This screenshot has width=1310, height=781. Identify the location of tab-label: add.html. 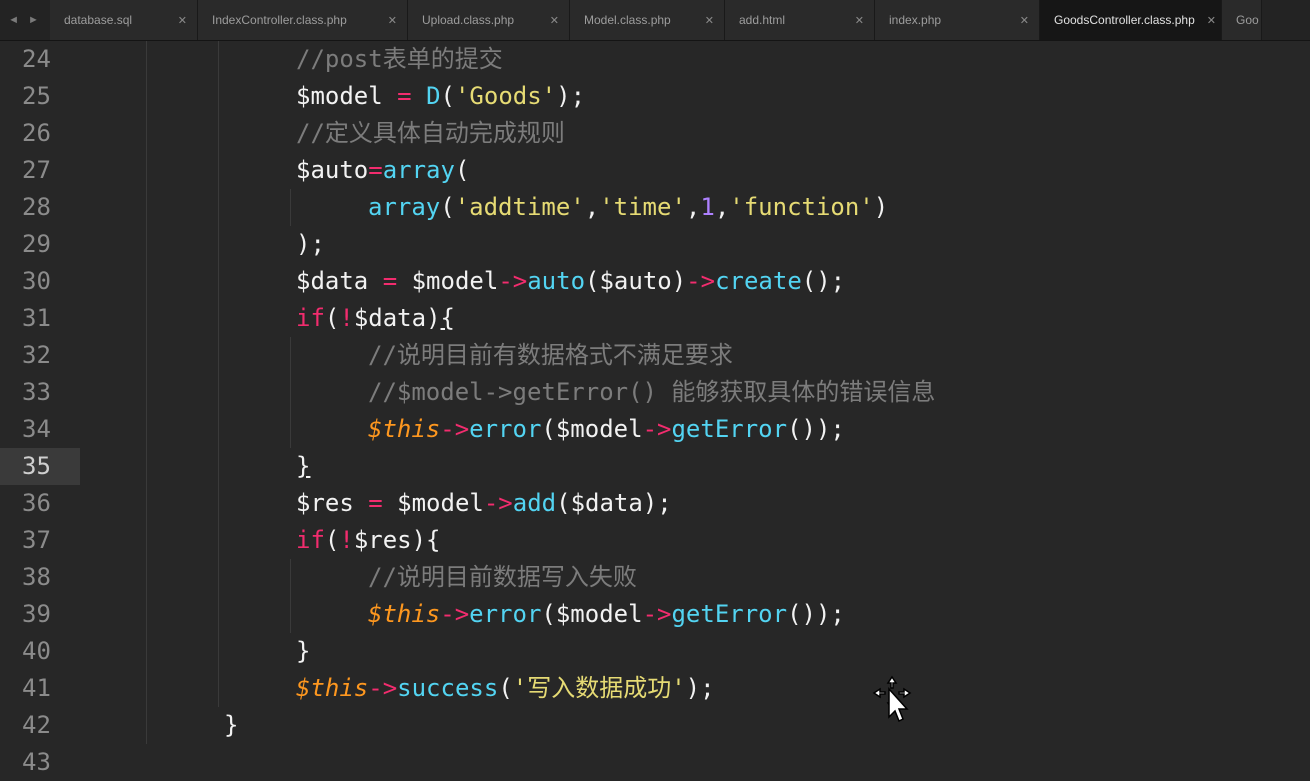
(762, 20).